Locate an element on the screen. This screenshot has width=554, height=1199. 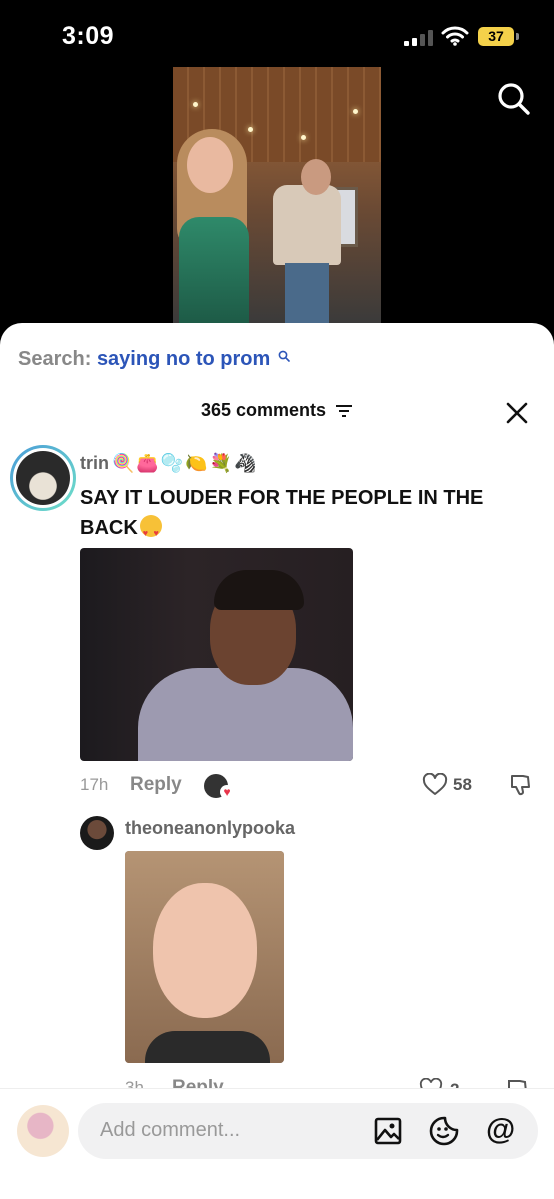
status-time: 3:09 is located at coordinates (88, 36).